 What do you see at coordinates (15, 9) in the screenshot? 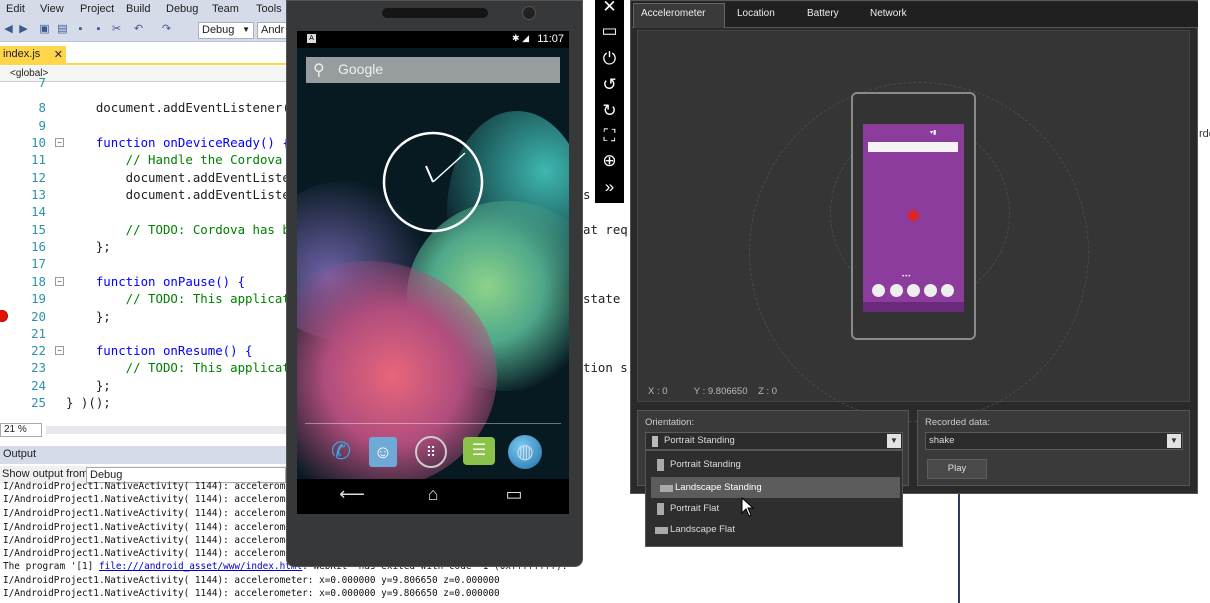
I see `menu-edit: Edit` at bounding box center [15, 9].